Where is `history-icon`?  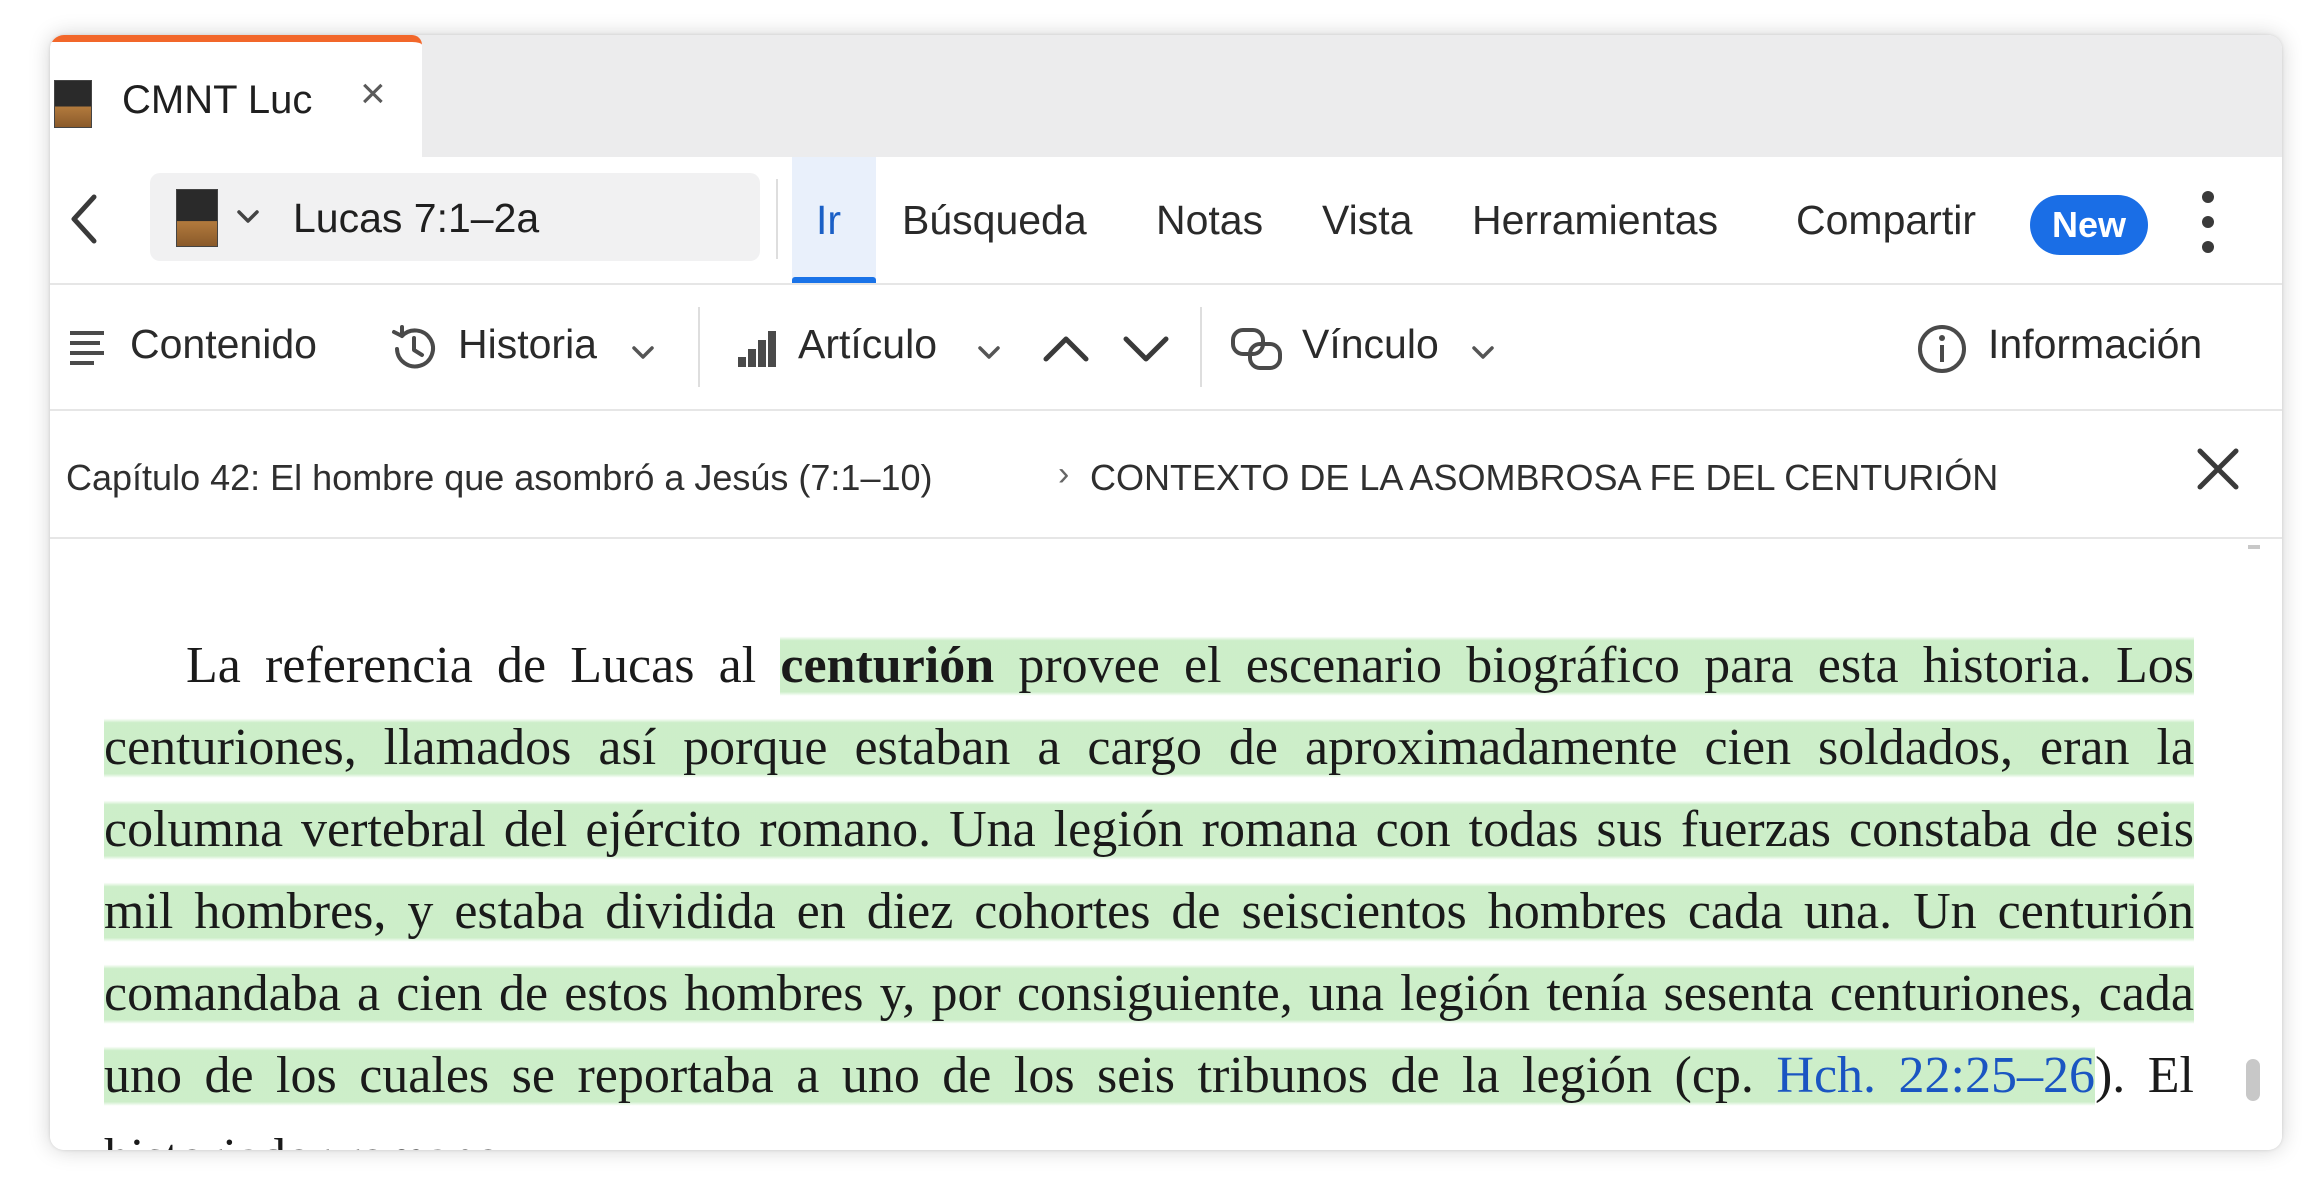 history-icon is located at coordinates (414, 349).